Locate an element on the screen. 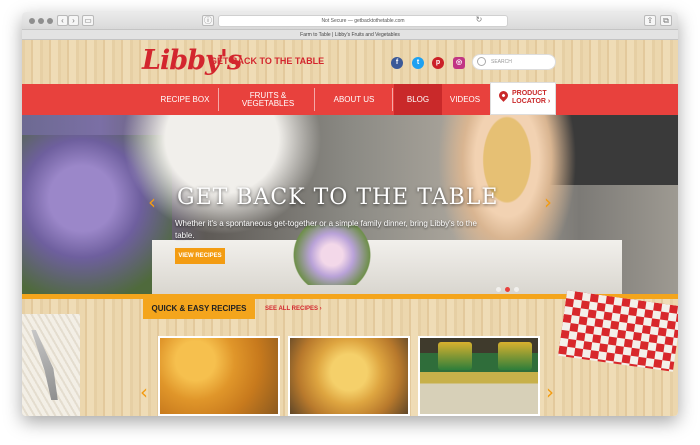  search-placeholder: SEARCH is located at coordinates (501, 62).